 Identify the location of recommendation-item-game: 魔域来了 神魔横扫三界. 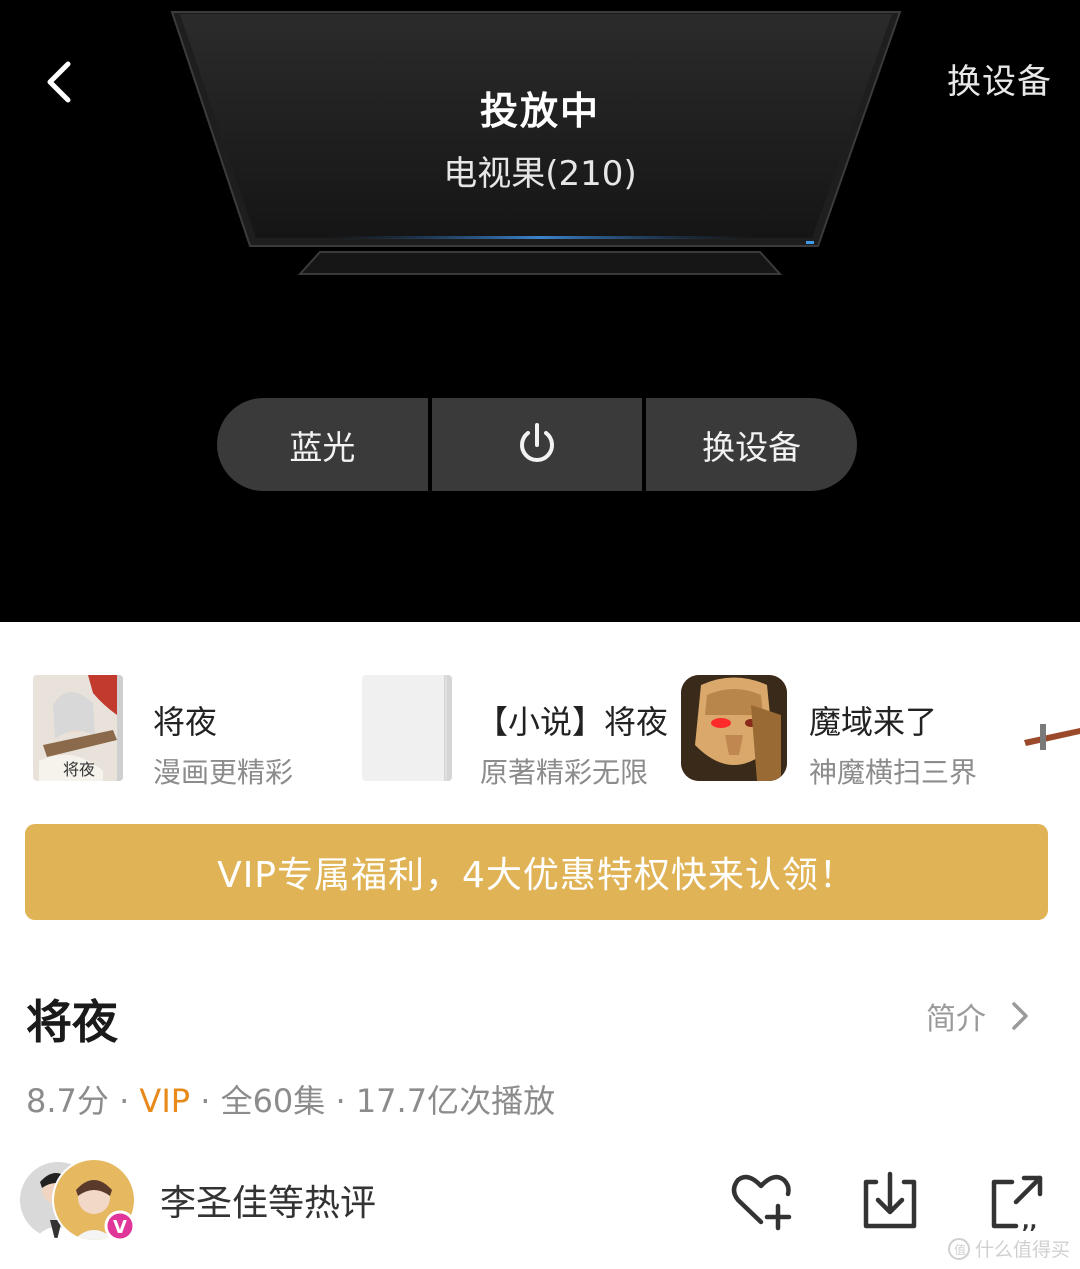
(841, 732).